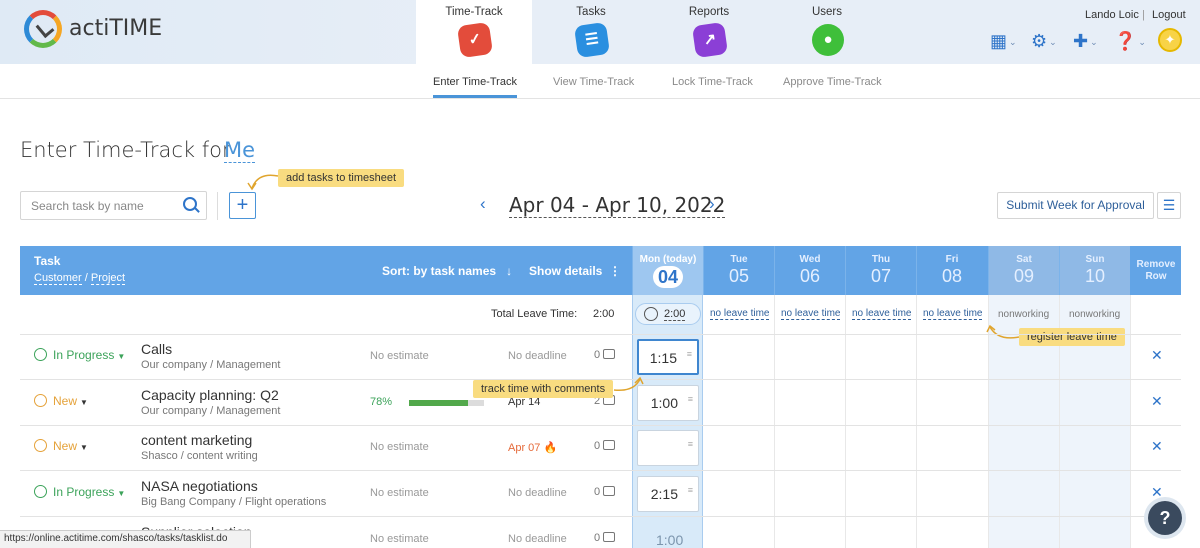 This screenshot has width=1200, height=548. I want to click on module-reports: Reports ↗, so click(709, 32).